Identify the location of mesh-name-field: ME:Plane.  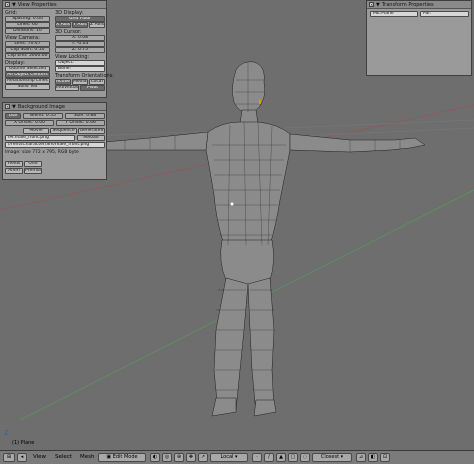
(394, 14).